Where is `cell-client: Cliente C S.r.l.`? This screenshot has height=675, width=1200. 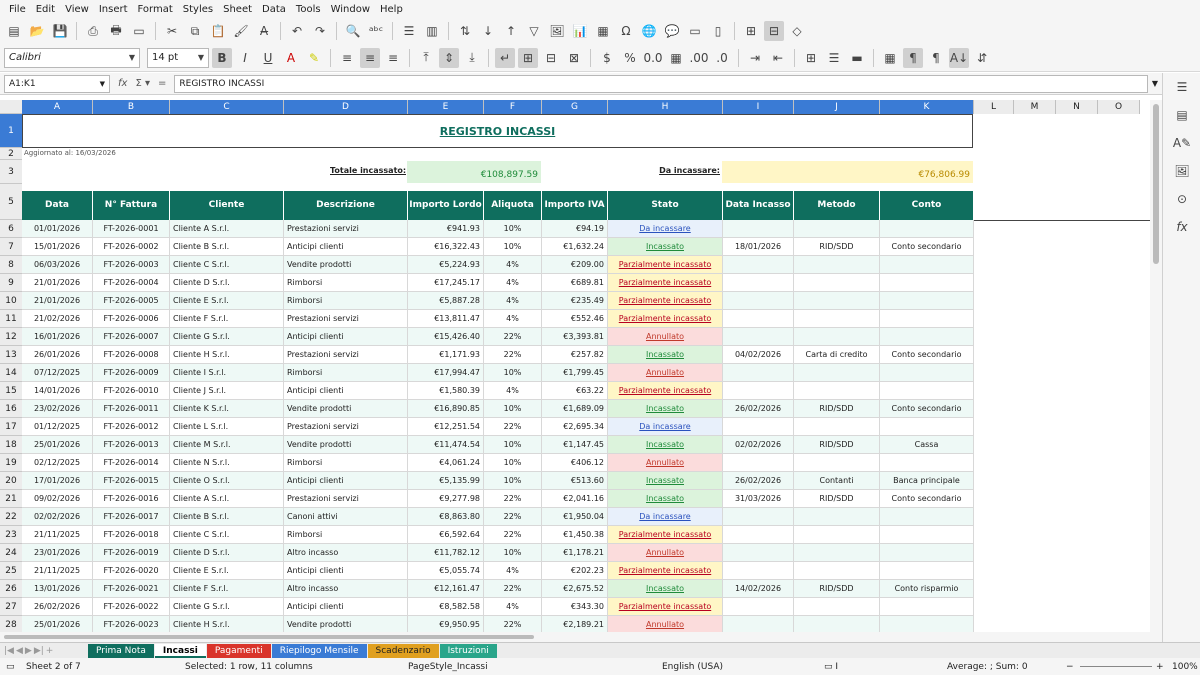
cell-client: Cliente C S.r.l. is located at coordinates (227, 535).